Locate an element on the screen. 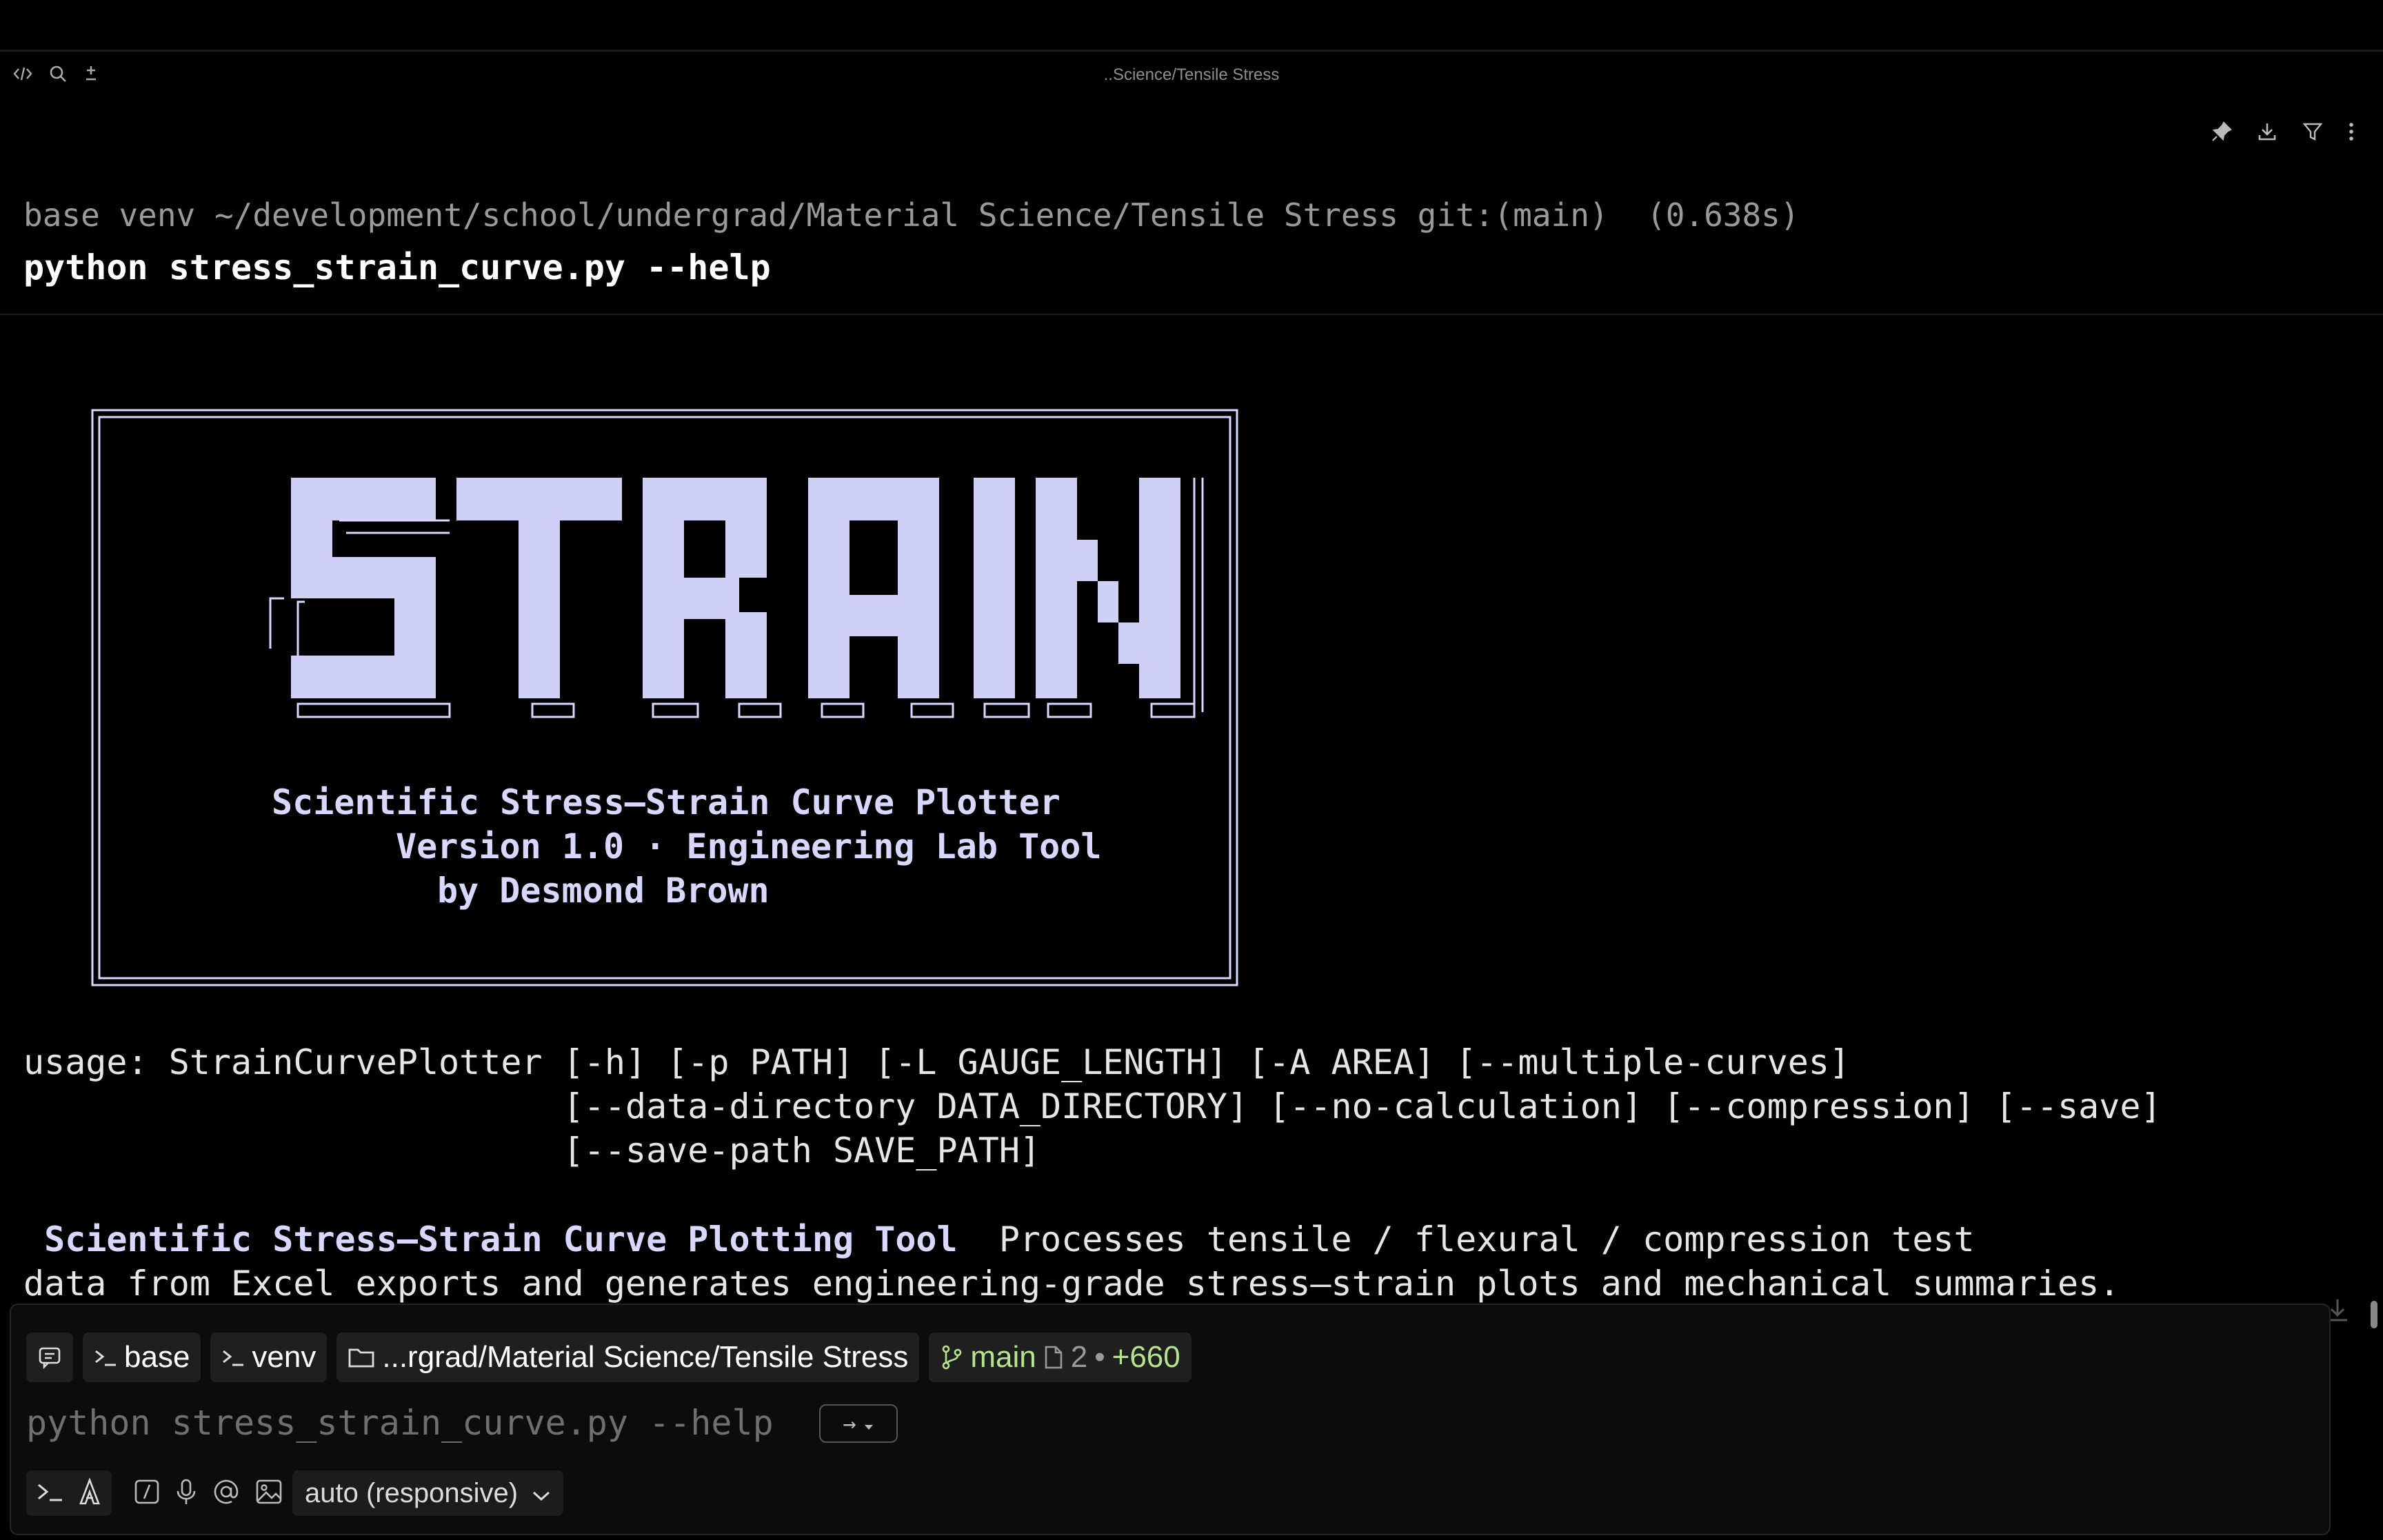  agent-mode-icon is located at coordinates (89, 1493).